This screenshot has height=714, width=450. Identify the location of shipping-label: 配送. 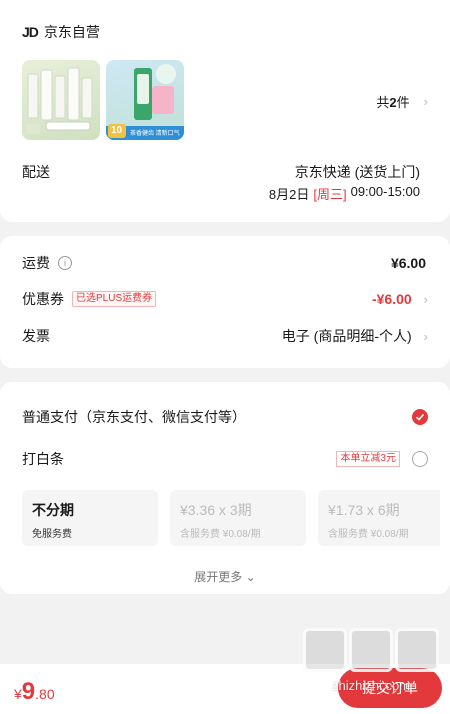
(36, 172).